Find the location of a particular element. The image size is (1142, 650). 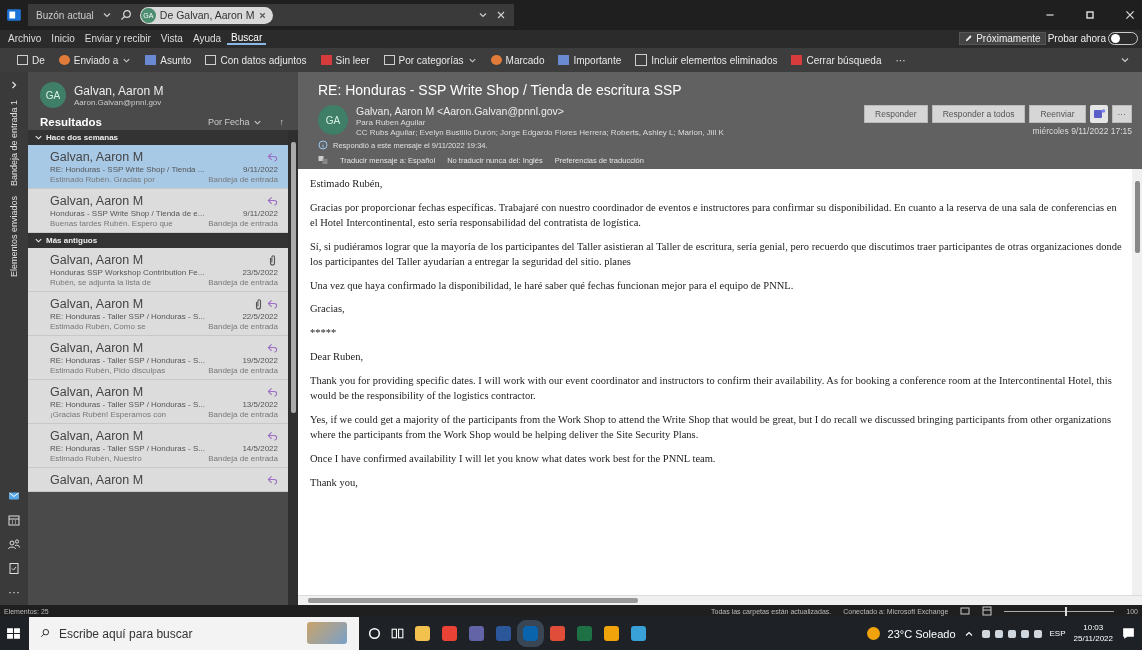

ribbon-button: De is located at coordinates (31, 60).